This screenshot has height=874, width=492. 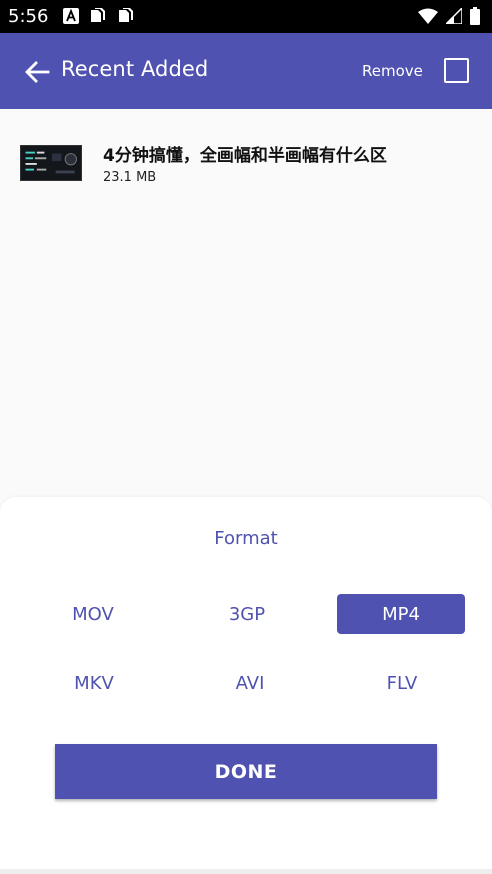 What do you see at coordinates (246, 538) in the screenshot?
I see `format-title: Format` at bounding box center [246, 538].